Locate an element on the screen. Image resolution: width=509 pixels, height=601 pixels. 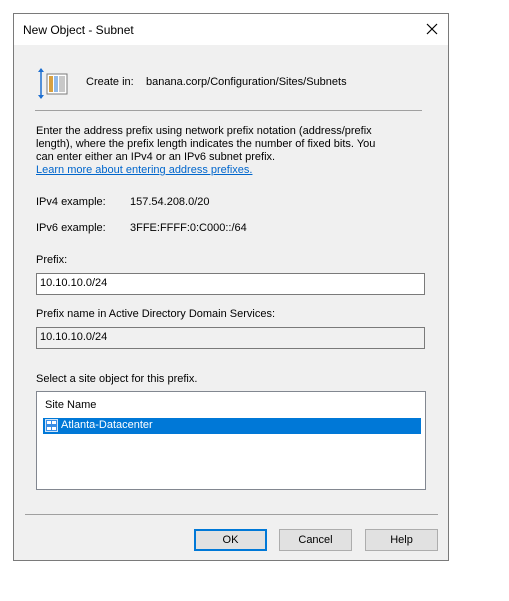
prefix-label: Prefix: is located at coordinates (52, 260).